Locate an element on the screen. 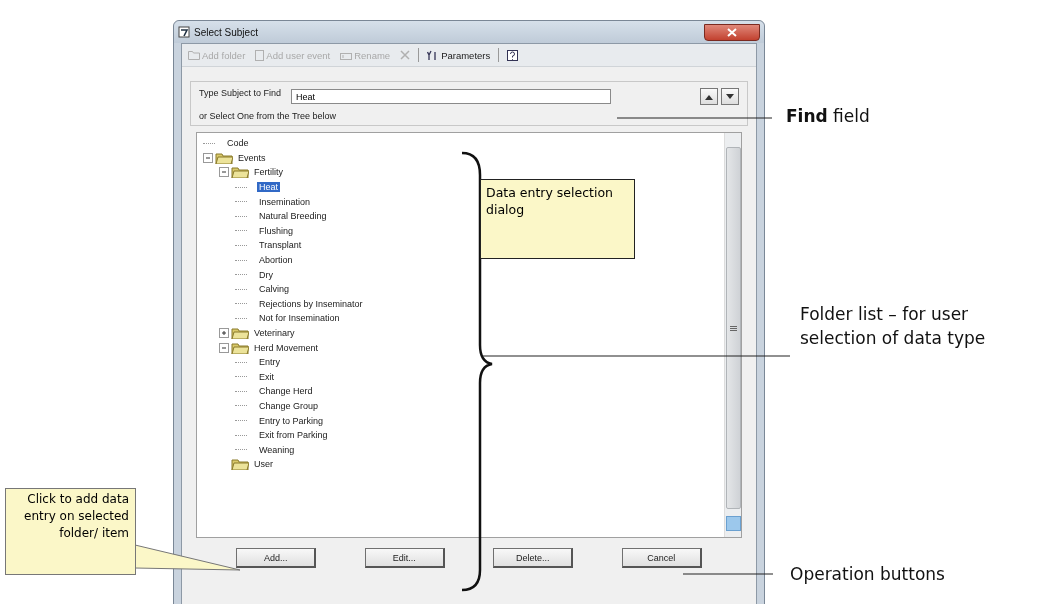 This screenshot has height=604, width=1043. toolbar-button: Parameters is located at coordinates (459, 55).